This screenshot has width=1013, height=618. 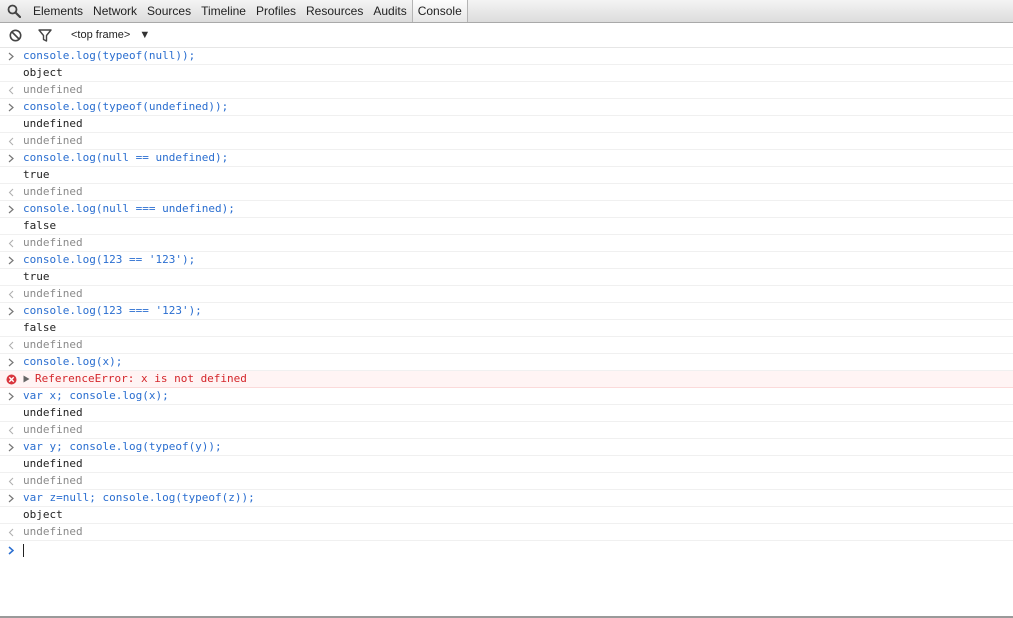 I want to click on message-text: var y; console.log(typeof(y));, so click(x=122, y=446).